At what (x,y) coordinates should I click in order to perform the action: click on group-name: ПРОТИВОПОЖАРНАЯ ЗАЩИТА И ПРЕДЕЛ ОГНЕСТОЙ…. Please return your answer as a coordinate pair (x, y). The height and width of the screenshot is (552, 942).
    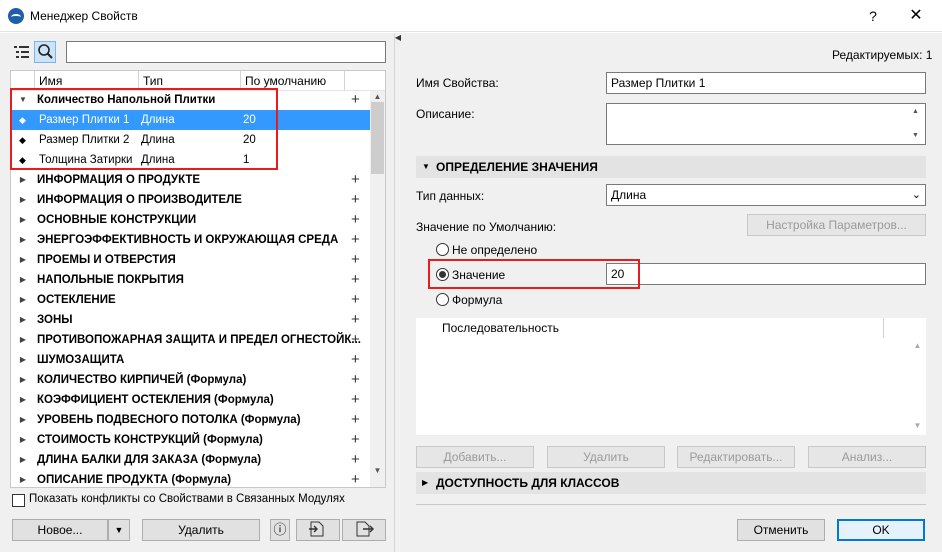
    Looking at the image, I should click on (199, 340).